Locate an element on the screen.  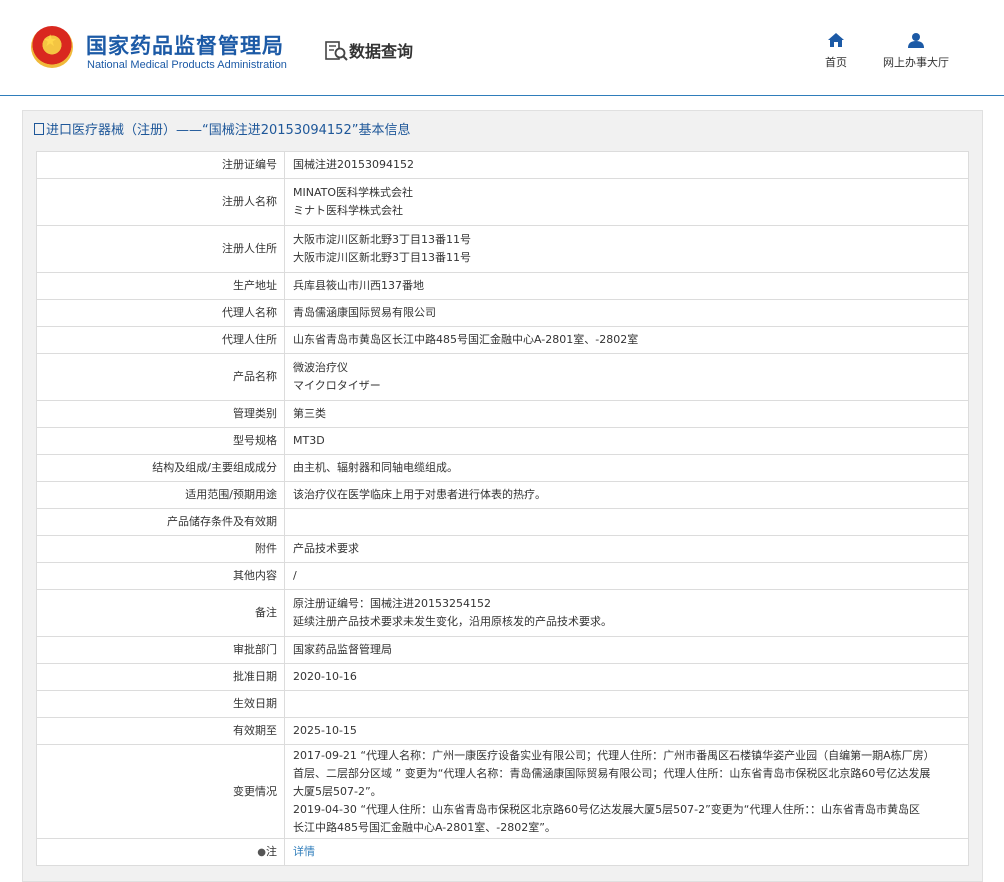
row-value-line: 微波治疗仪 is located at coordinates (320, 367).